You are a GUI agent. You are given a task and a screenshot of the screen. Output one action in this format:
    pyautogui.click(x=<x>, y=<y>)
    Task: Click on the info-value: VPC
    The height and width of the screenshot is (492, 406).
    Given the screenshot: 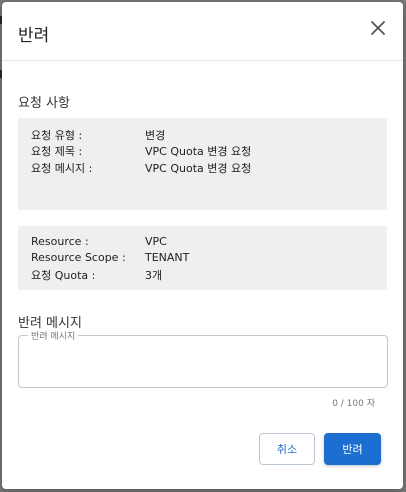 What is the action you would take?
    pyautogui.click(x=156, y=241)
    